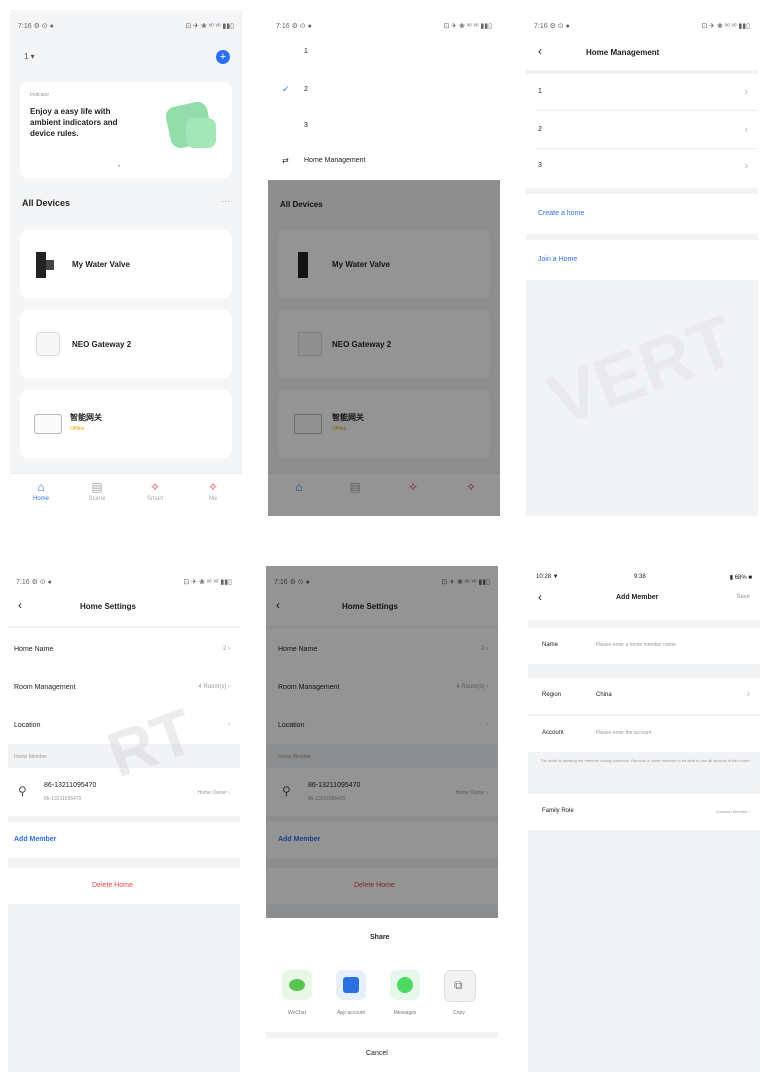 This screenshot has height=1084, width=764. What do you see at coordinates (380, 937) in the screenshot?
I see `share-title: Share` at bounding box center [380, 937].